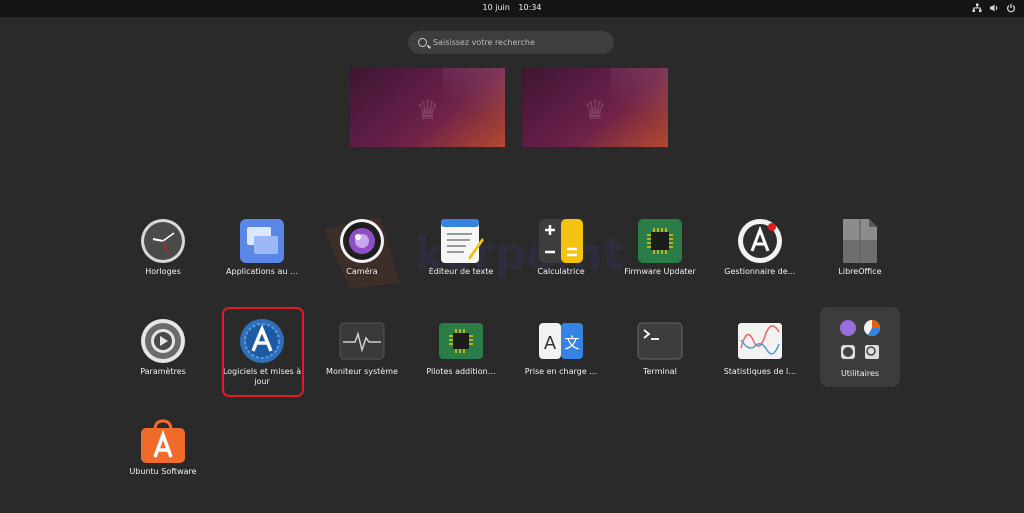  I want to click on app-label: Calculatrice, so click(561, 271).